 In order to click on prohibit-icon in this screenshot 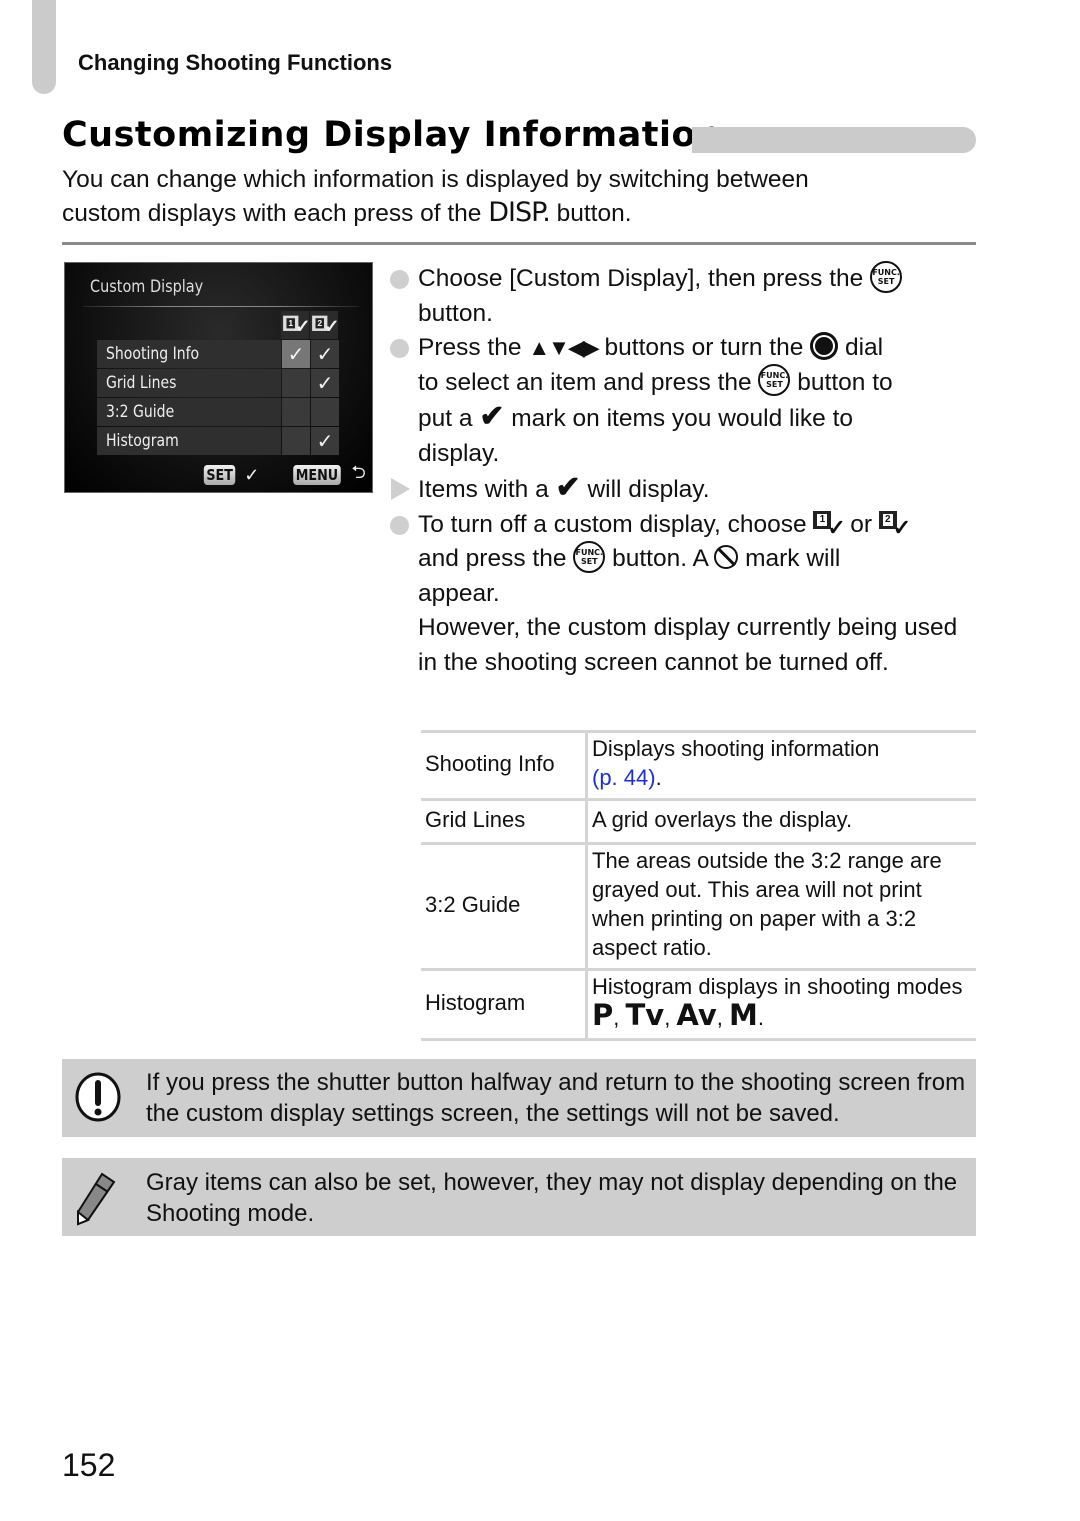, I will do `click(726, 557)`.